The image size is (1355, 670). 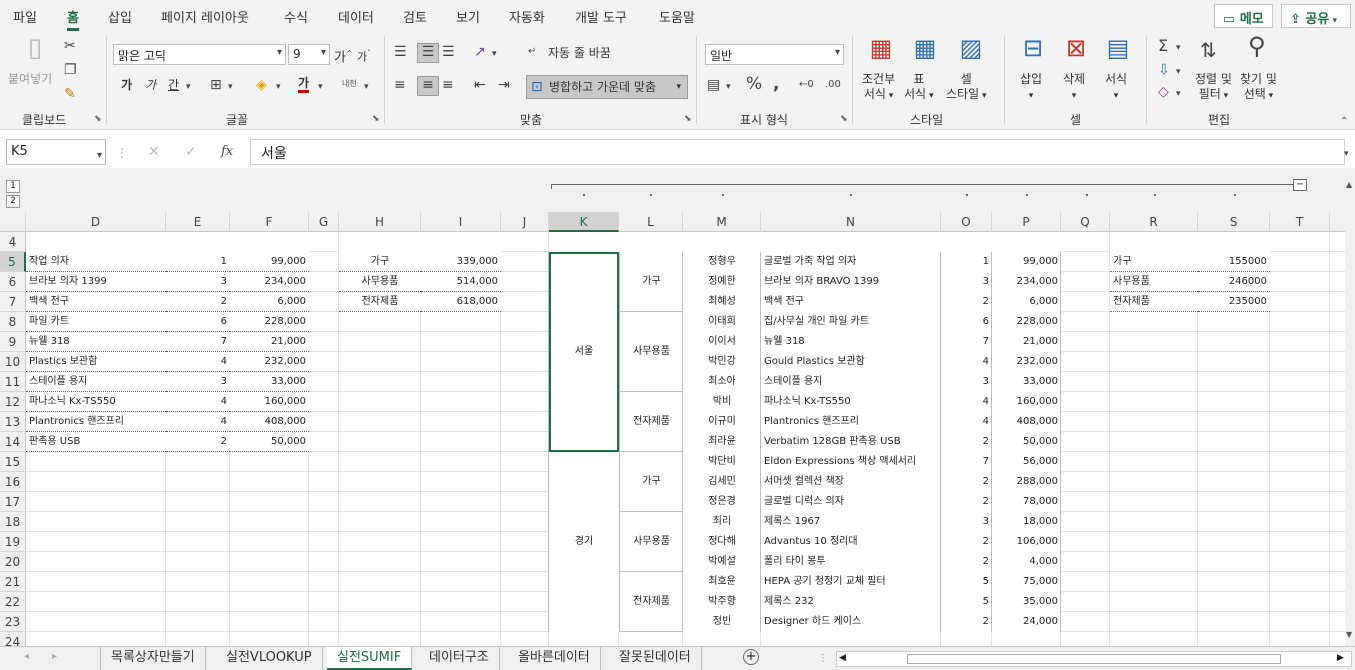 What do you see at coordinates (1300, 222) in the screenshot?
I see `column-header: T` at bounding box center [1300, 222].